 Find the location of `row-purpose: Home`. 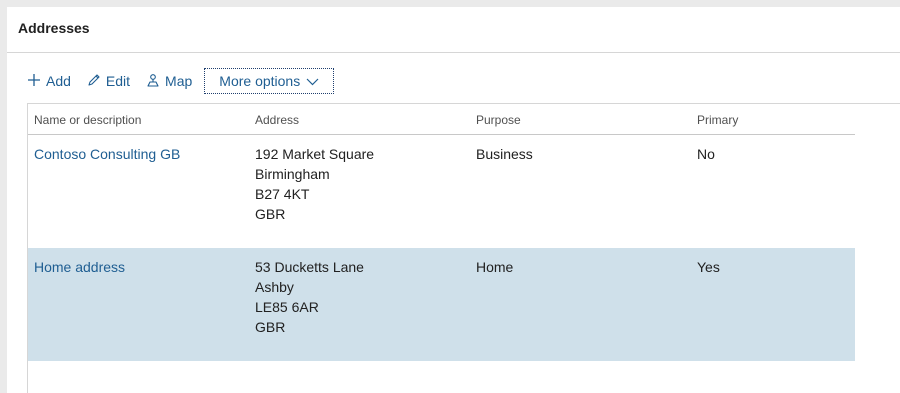

row-purpose: Home is located at coordinates (495, 267).